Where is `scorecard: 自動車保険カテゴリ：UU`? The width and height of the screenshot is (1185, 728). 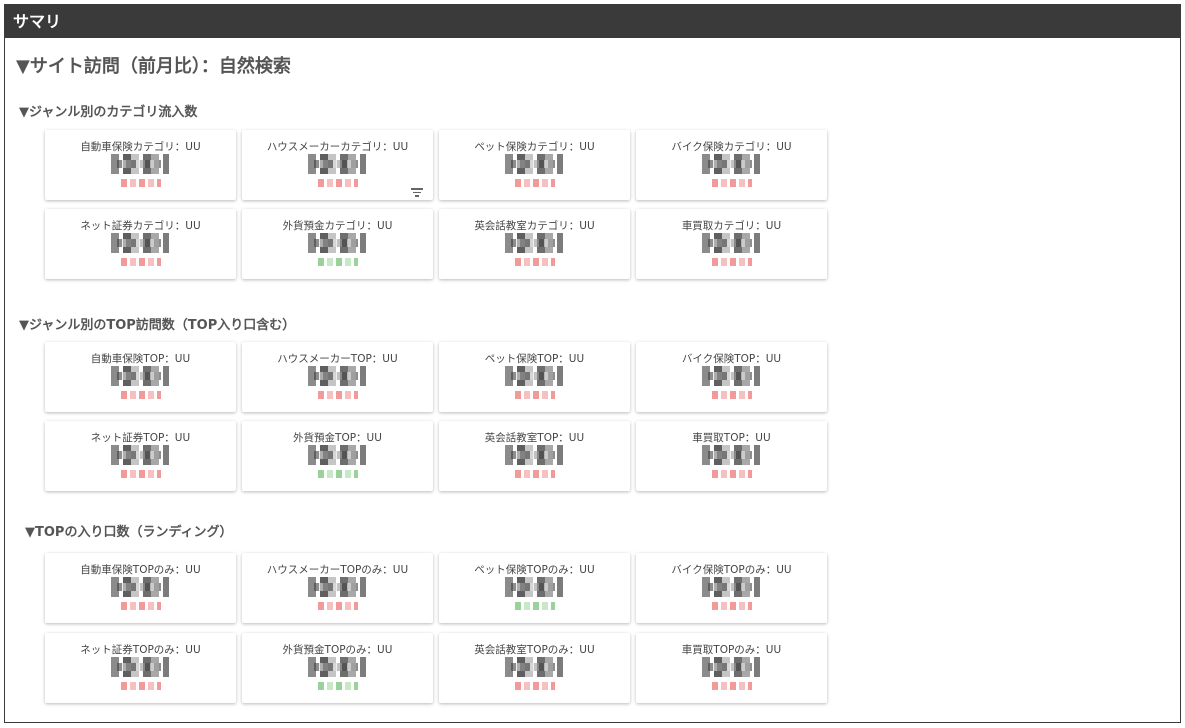 scorecard: 自動車保険カテゴリ：UU is located at coordinates (140, 165).